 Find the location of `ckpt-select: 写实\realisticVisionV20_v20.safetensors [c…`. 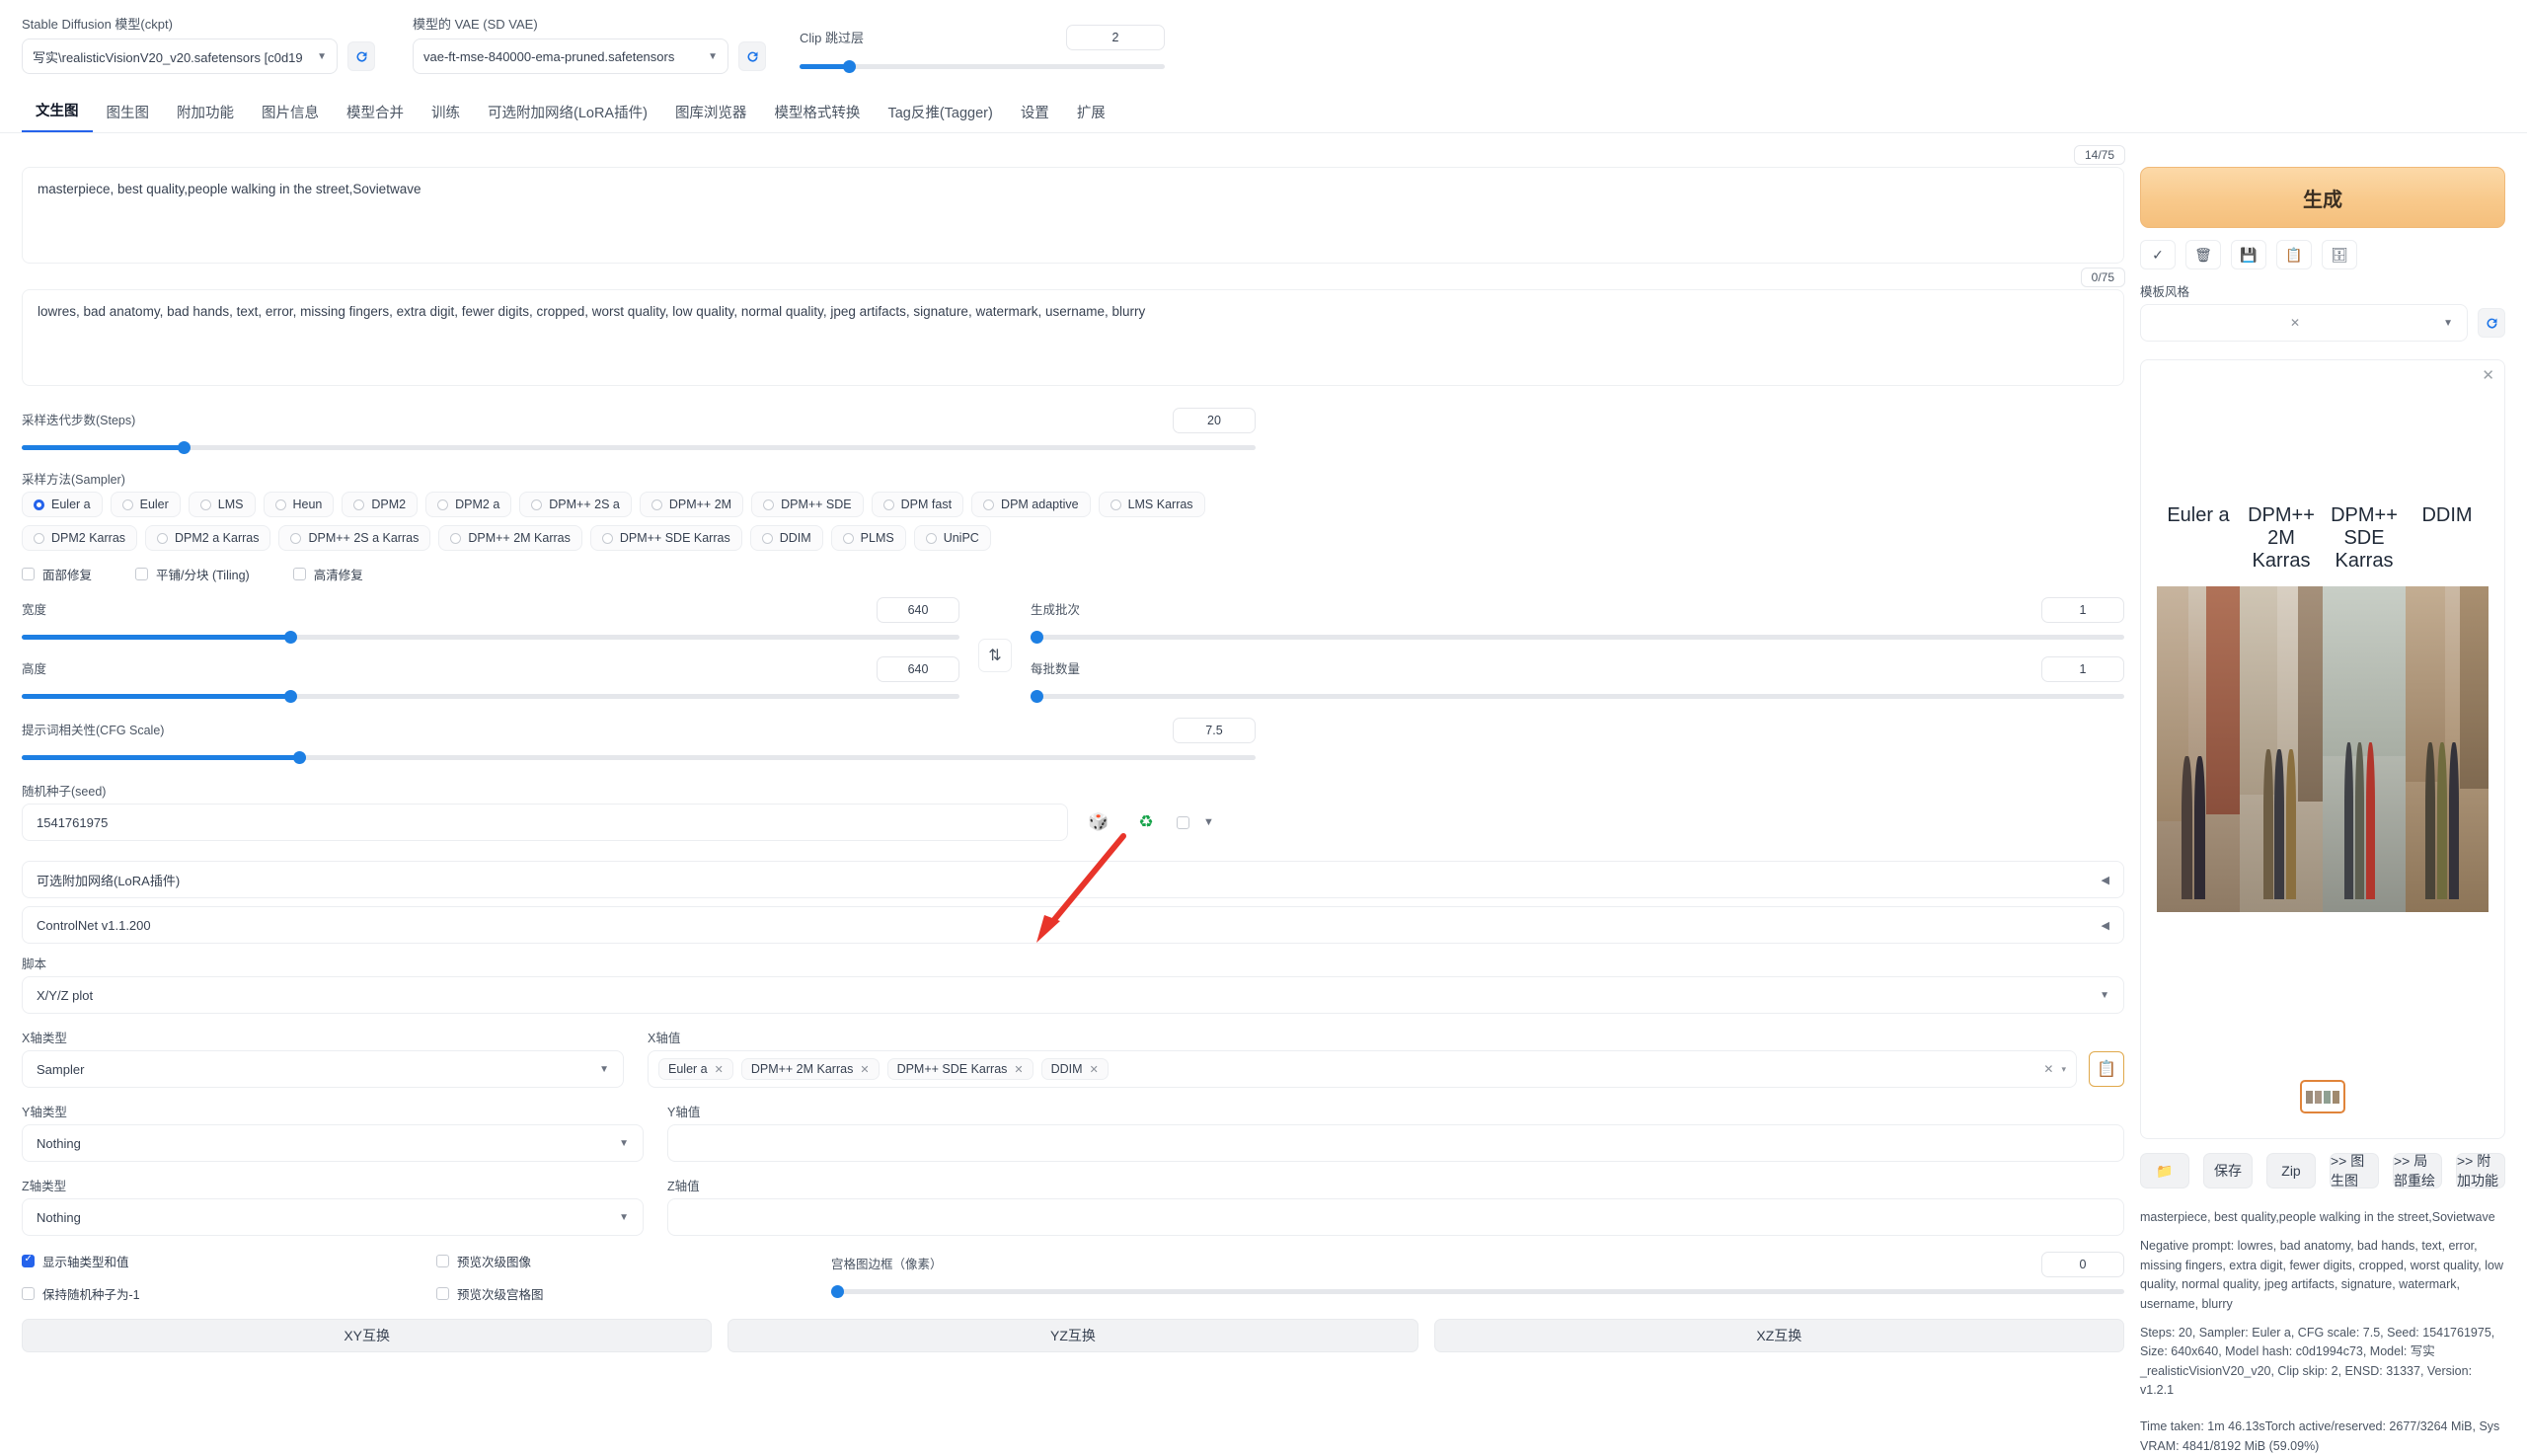

ckpt-select: 写实\realisticVisionV20_v20.safetensors [c… is located at coordinates (180, 56).